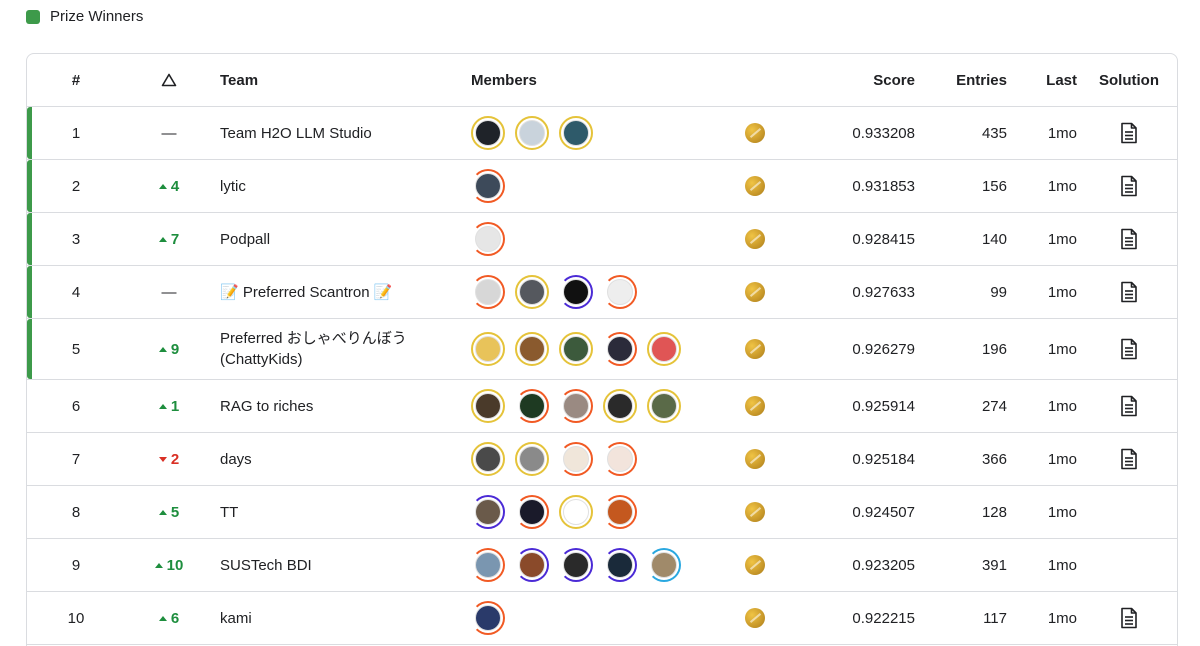 This screenshot has height=646, width=1200. I want to click on rank-cell: 4, so click(76, 292).